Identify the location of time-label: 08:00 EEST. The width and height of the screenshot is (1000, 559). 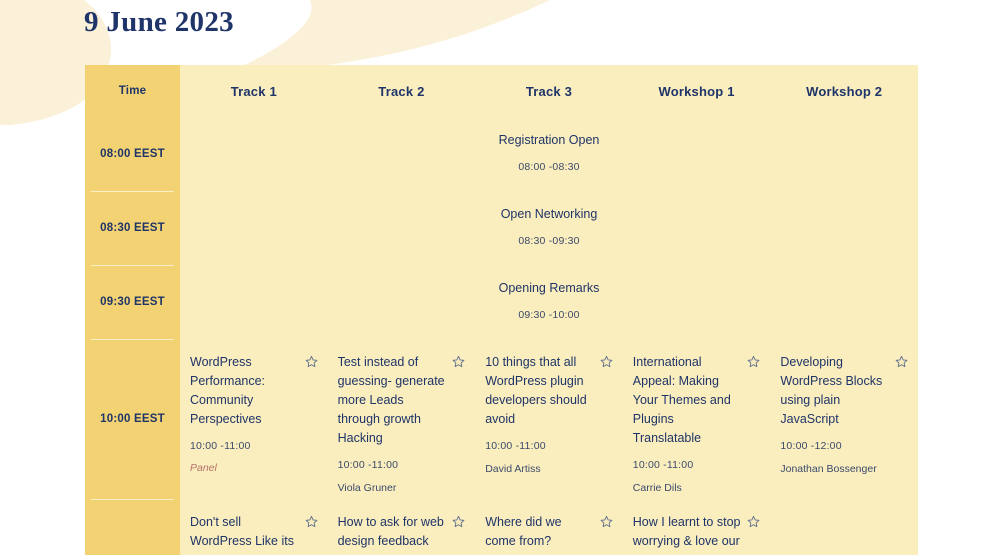
(132, 154).